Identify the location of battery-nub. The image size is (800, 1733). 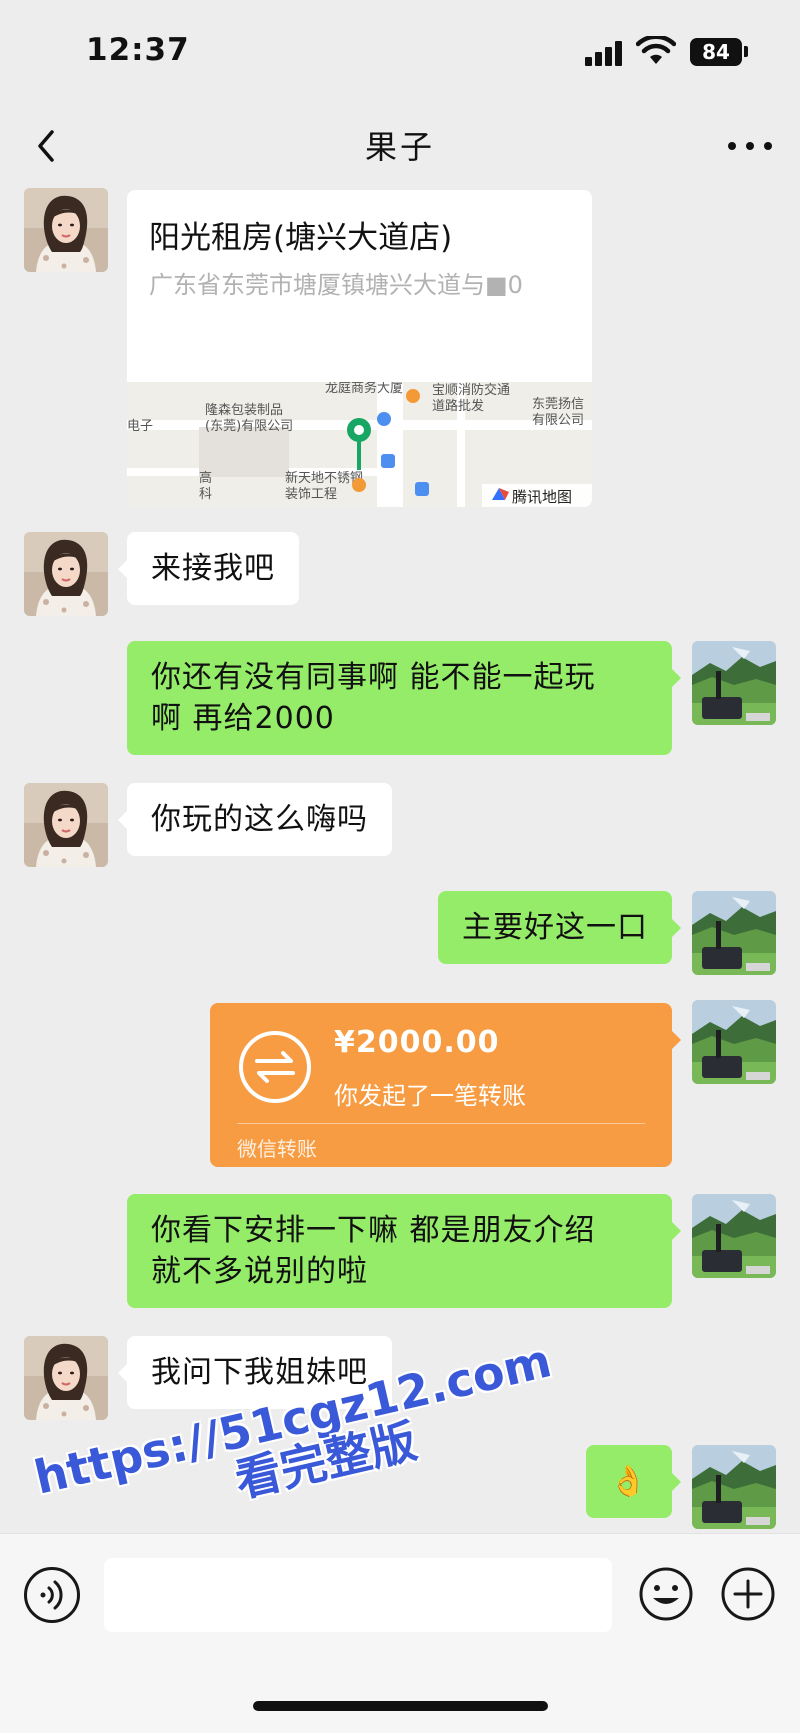
(746, 51).